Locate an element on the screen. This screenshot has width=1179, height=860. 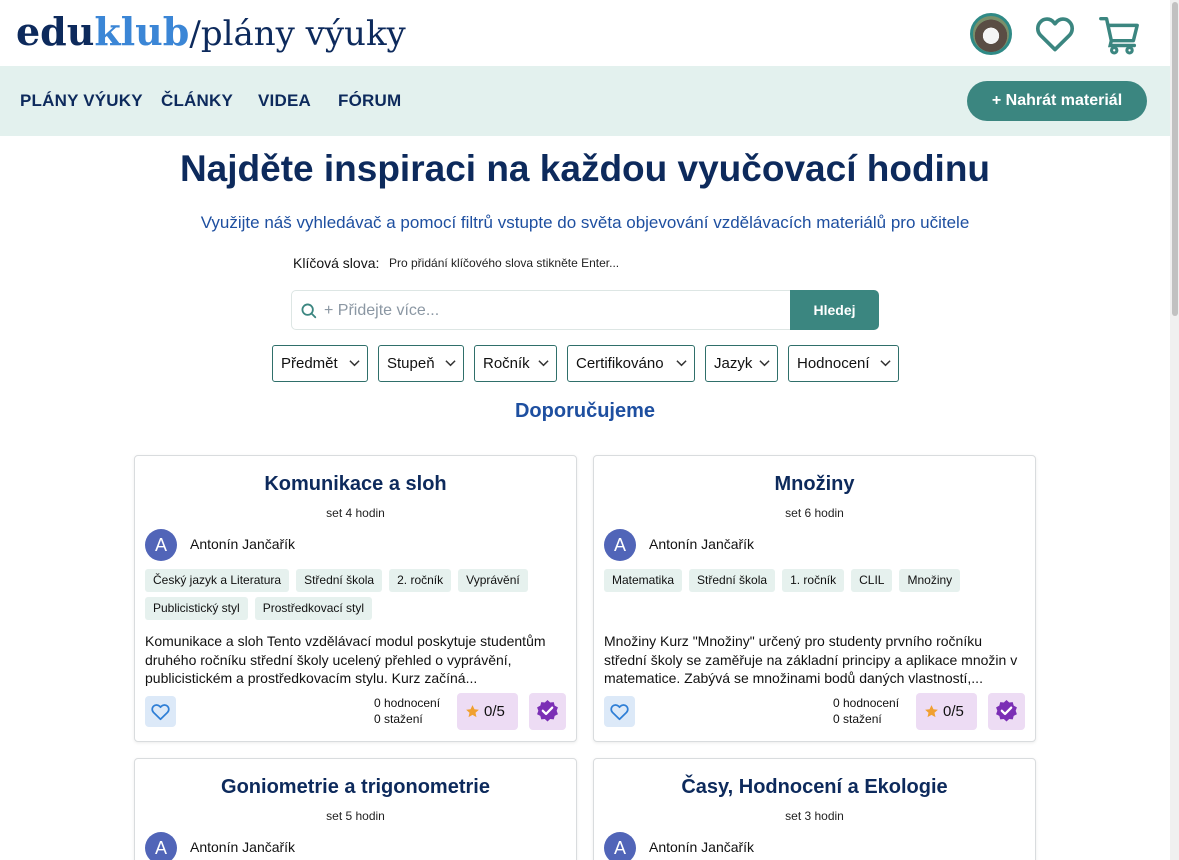
tag: Matematika is located at coordinates (643, 580).